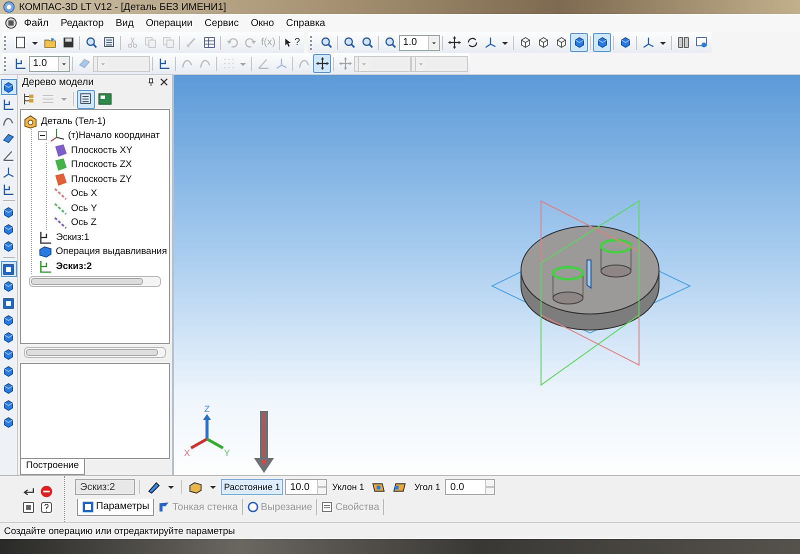 The image size is (800, 554). What do you see at coordinates (227, 453) in the screenshot?
I see `axis-label: Y` at bounding box center [227, 453].